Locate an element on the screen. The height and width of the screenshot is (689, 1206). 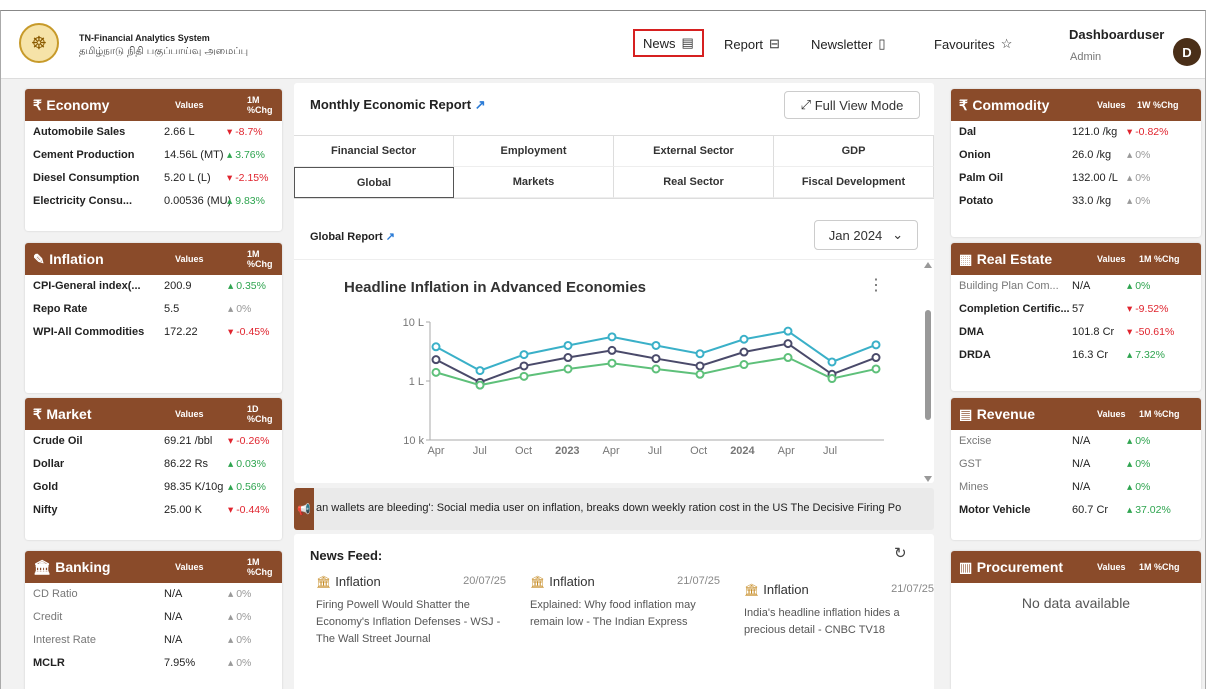
commodity-row: Dal 121.0 /kg ▾ -0.82% is located at coordinates (1076, 132).